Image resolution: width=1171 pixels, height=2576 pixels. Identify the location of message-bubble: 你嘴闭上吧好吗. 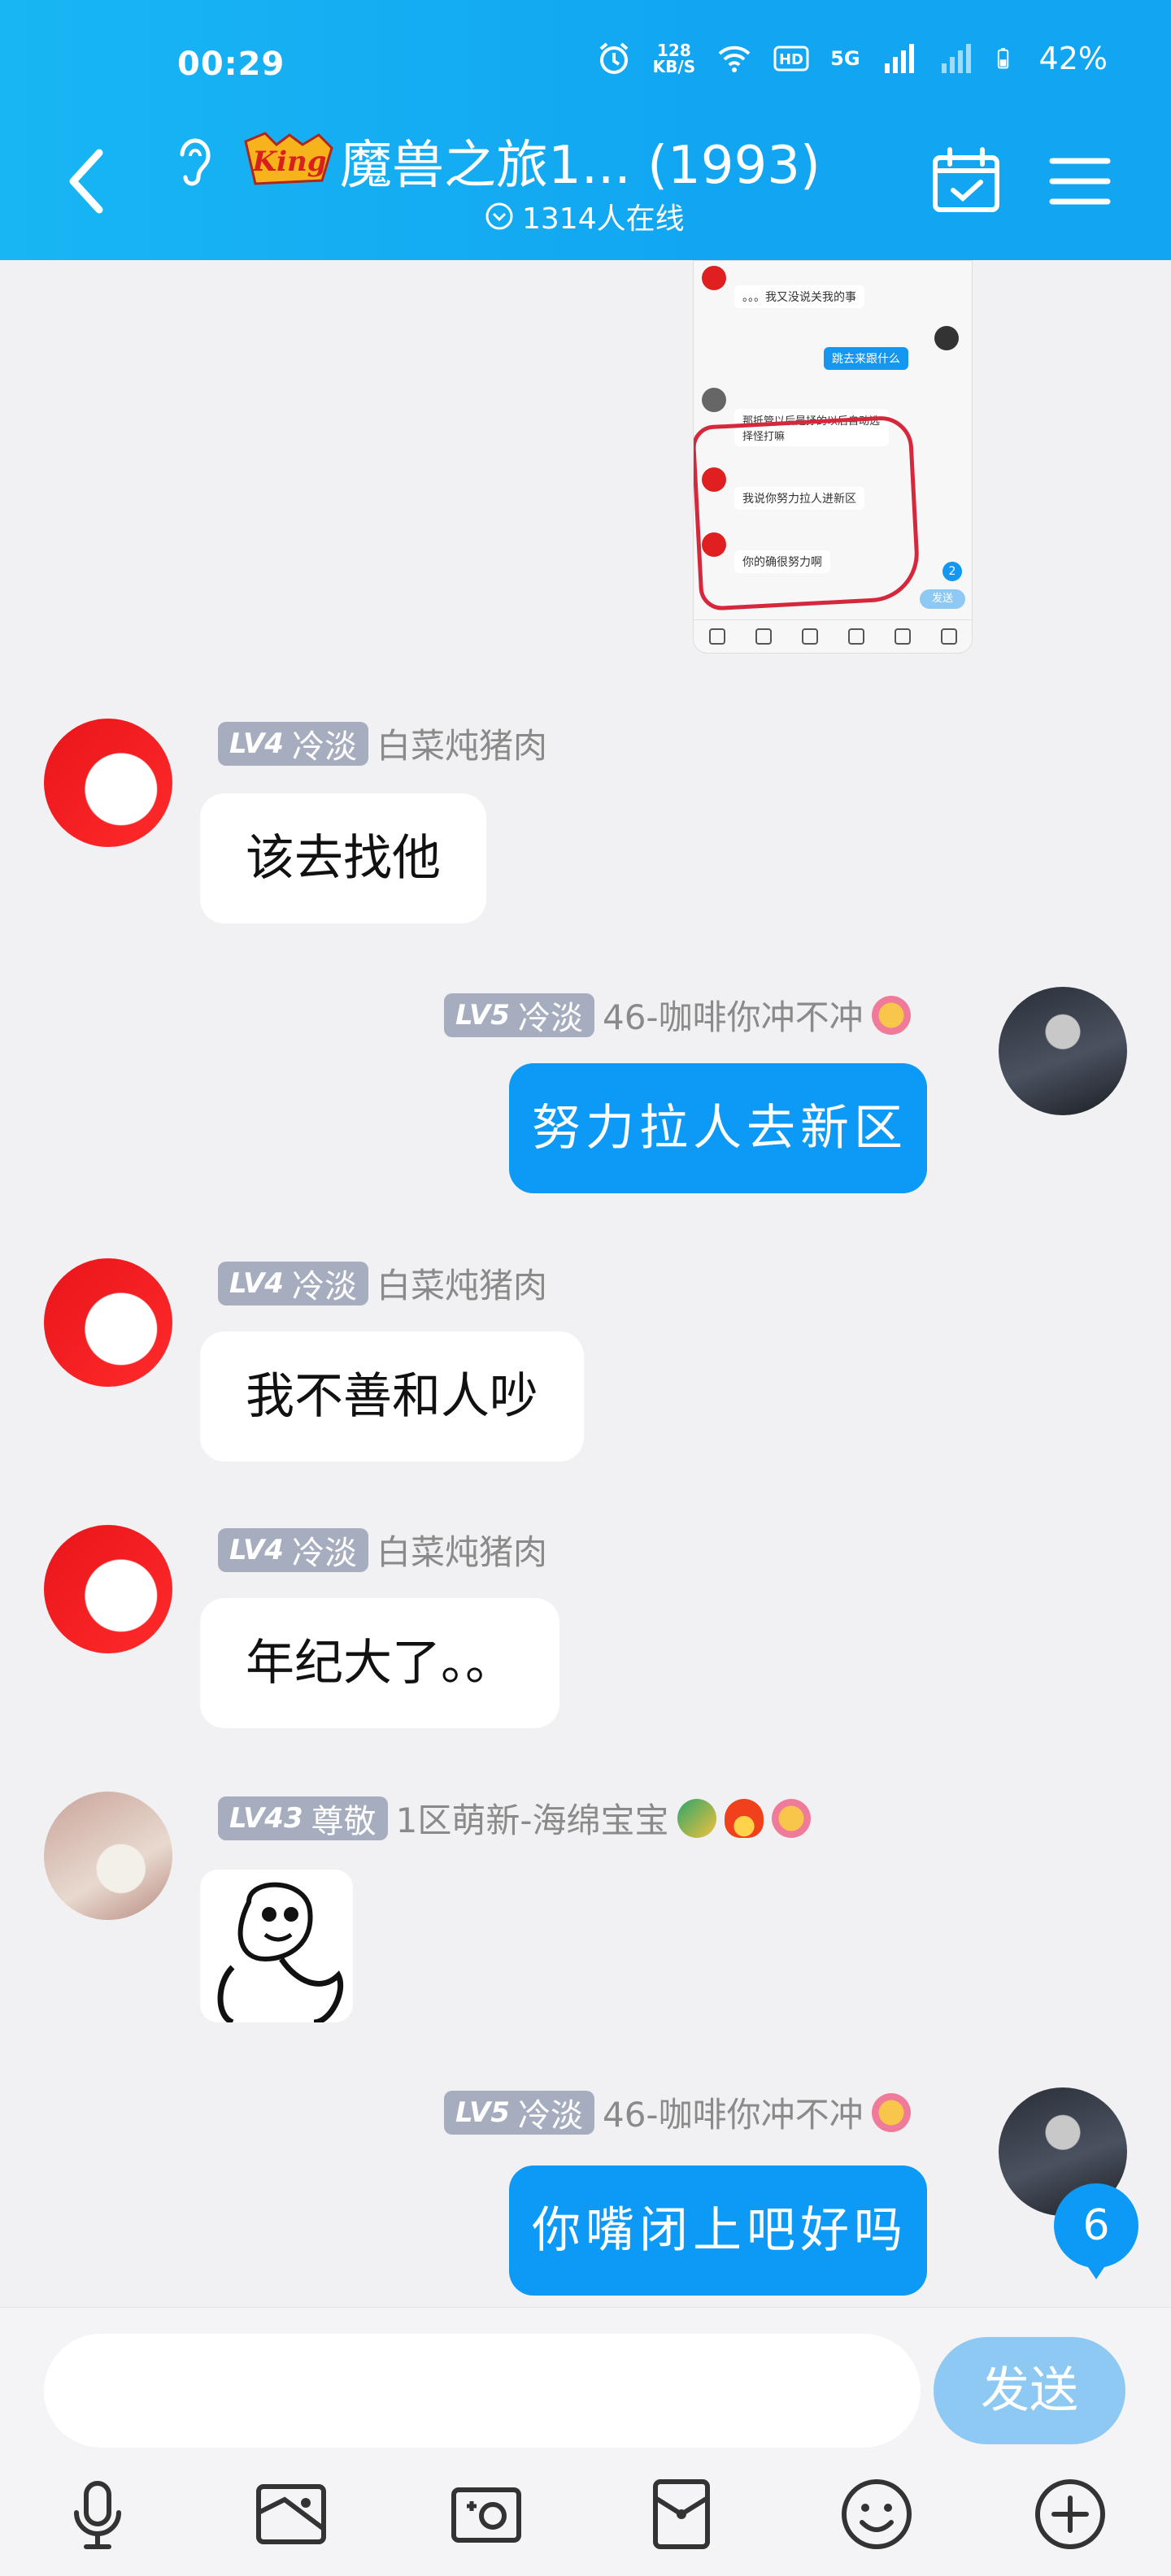
(718, 2230).